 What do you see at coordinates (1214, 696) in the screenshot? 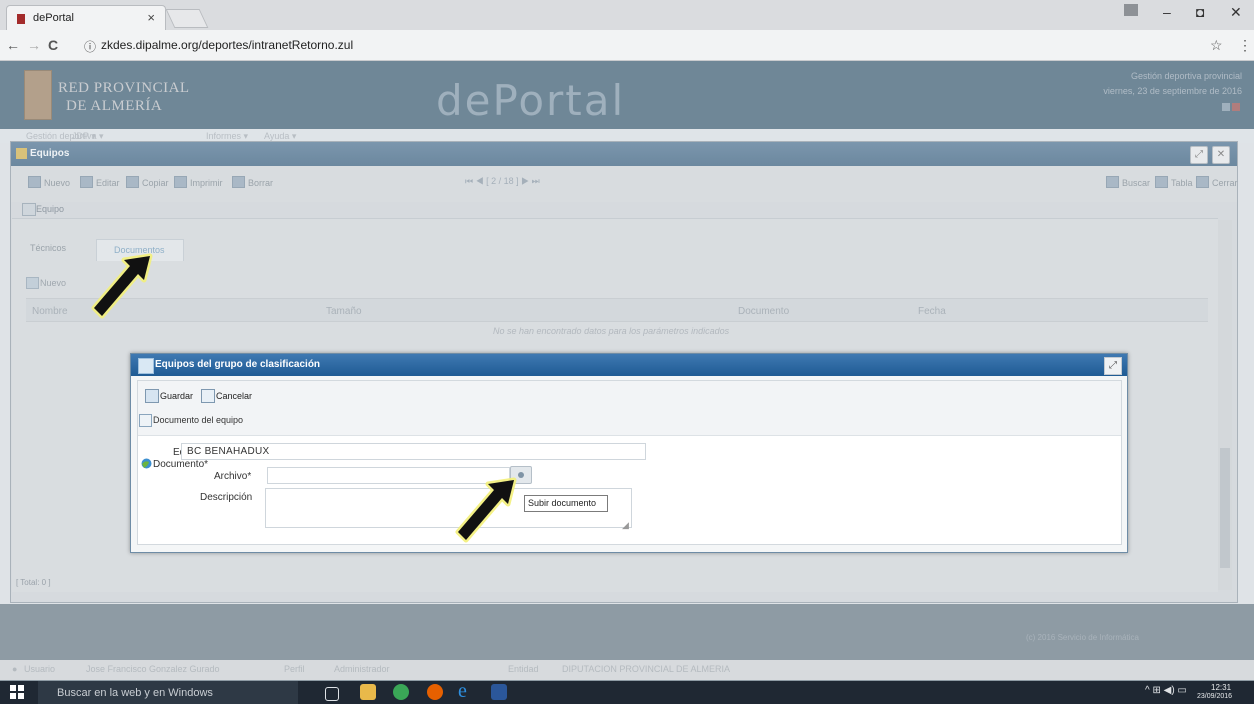
I see `taskbar-date: 23/09/2016` at bounding box center [1214, 696].